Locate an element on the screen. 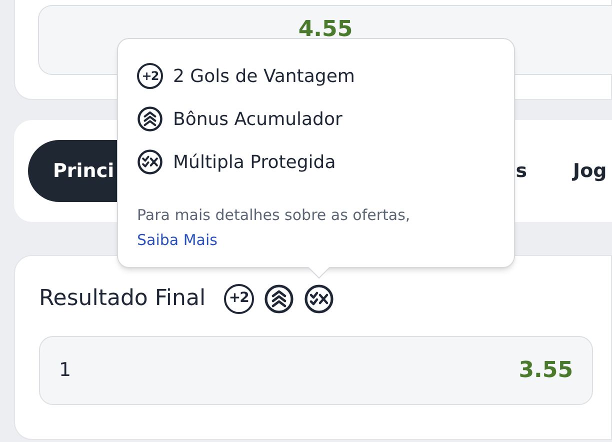 The image size is (612, 442). offer-label: 2 Gols de Vantagem is located at coordinates (264, 76).